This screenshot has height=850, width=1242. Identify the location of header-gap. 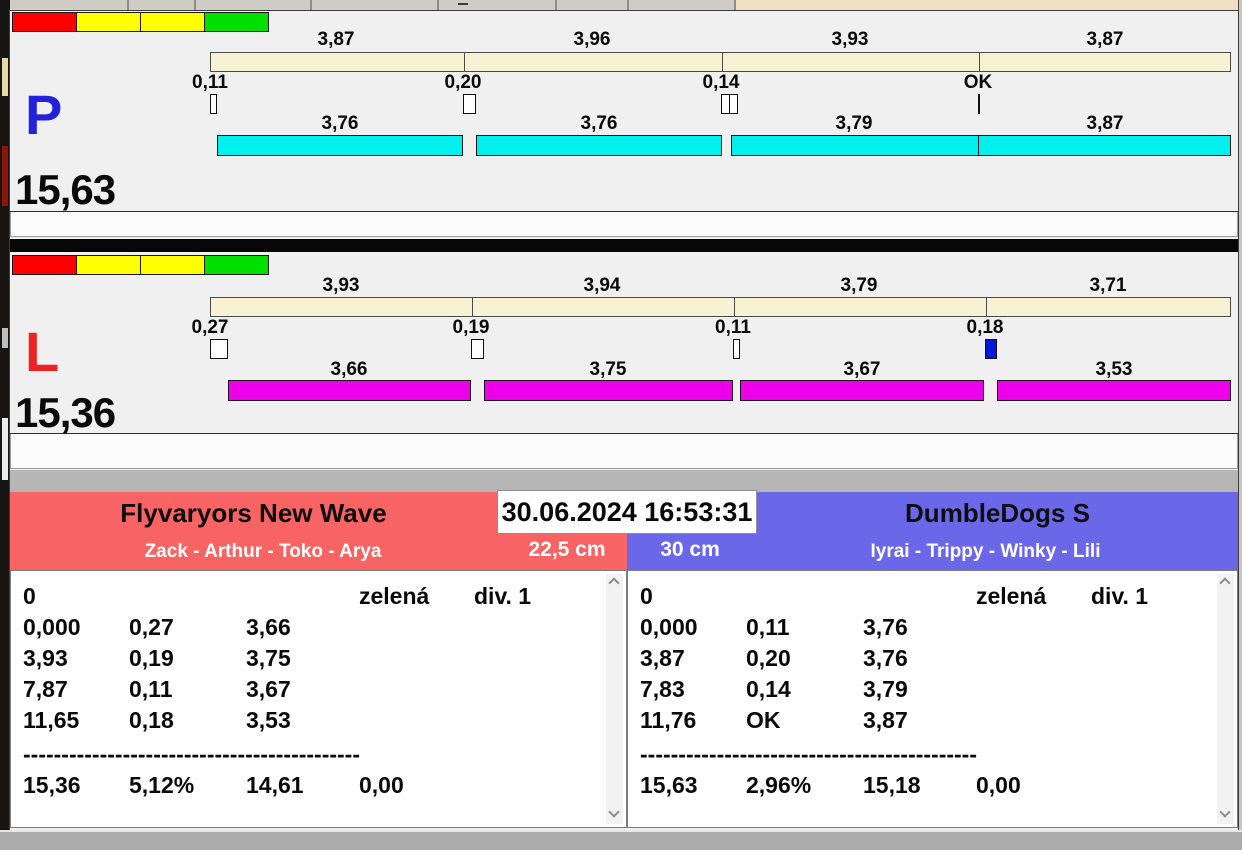
(624, 481).